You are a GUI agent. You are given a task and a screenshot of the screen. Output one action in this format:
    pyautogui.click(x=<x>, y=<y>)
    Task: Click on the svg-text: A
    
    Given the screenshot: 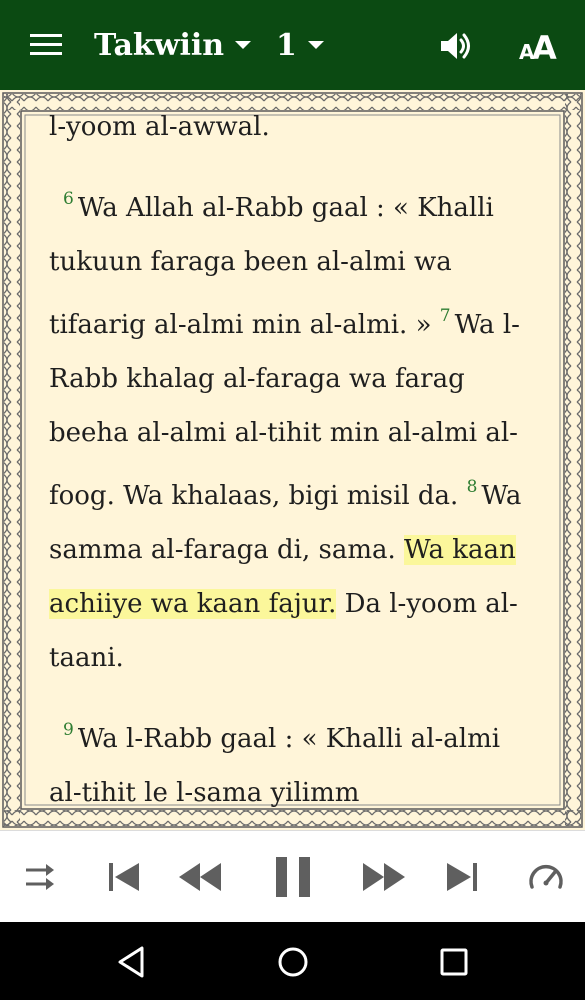 What is the action you would take?
    pyautogui.click(x=544, y=47)
    